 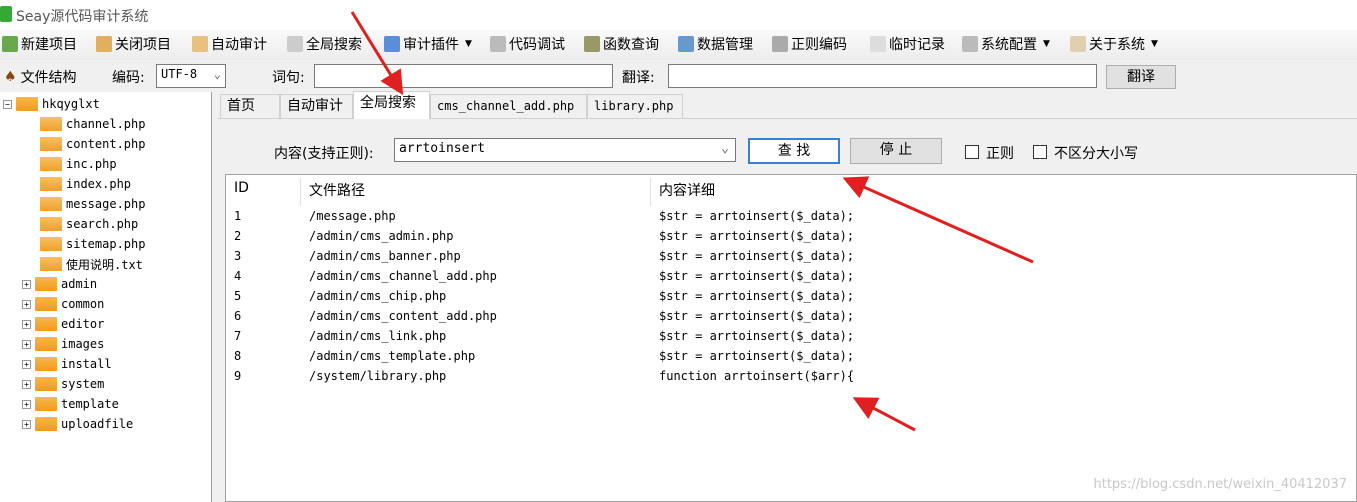 I want to click on tree-label: inc.php, so click(x=91, y=164).